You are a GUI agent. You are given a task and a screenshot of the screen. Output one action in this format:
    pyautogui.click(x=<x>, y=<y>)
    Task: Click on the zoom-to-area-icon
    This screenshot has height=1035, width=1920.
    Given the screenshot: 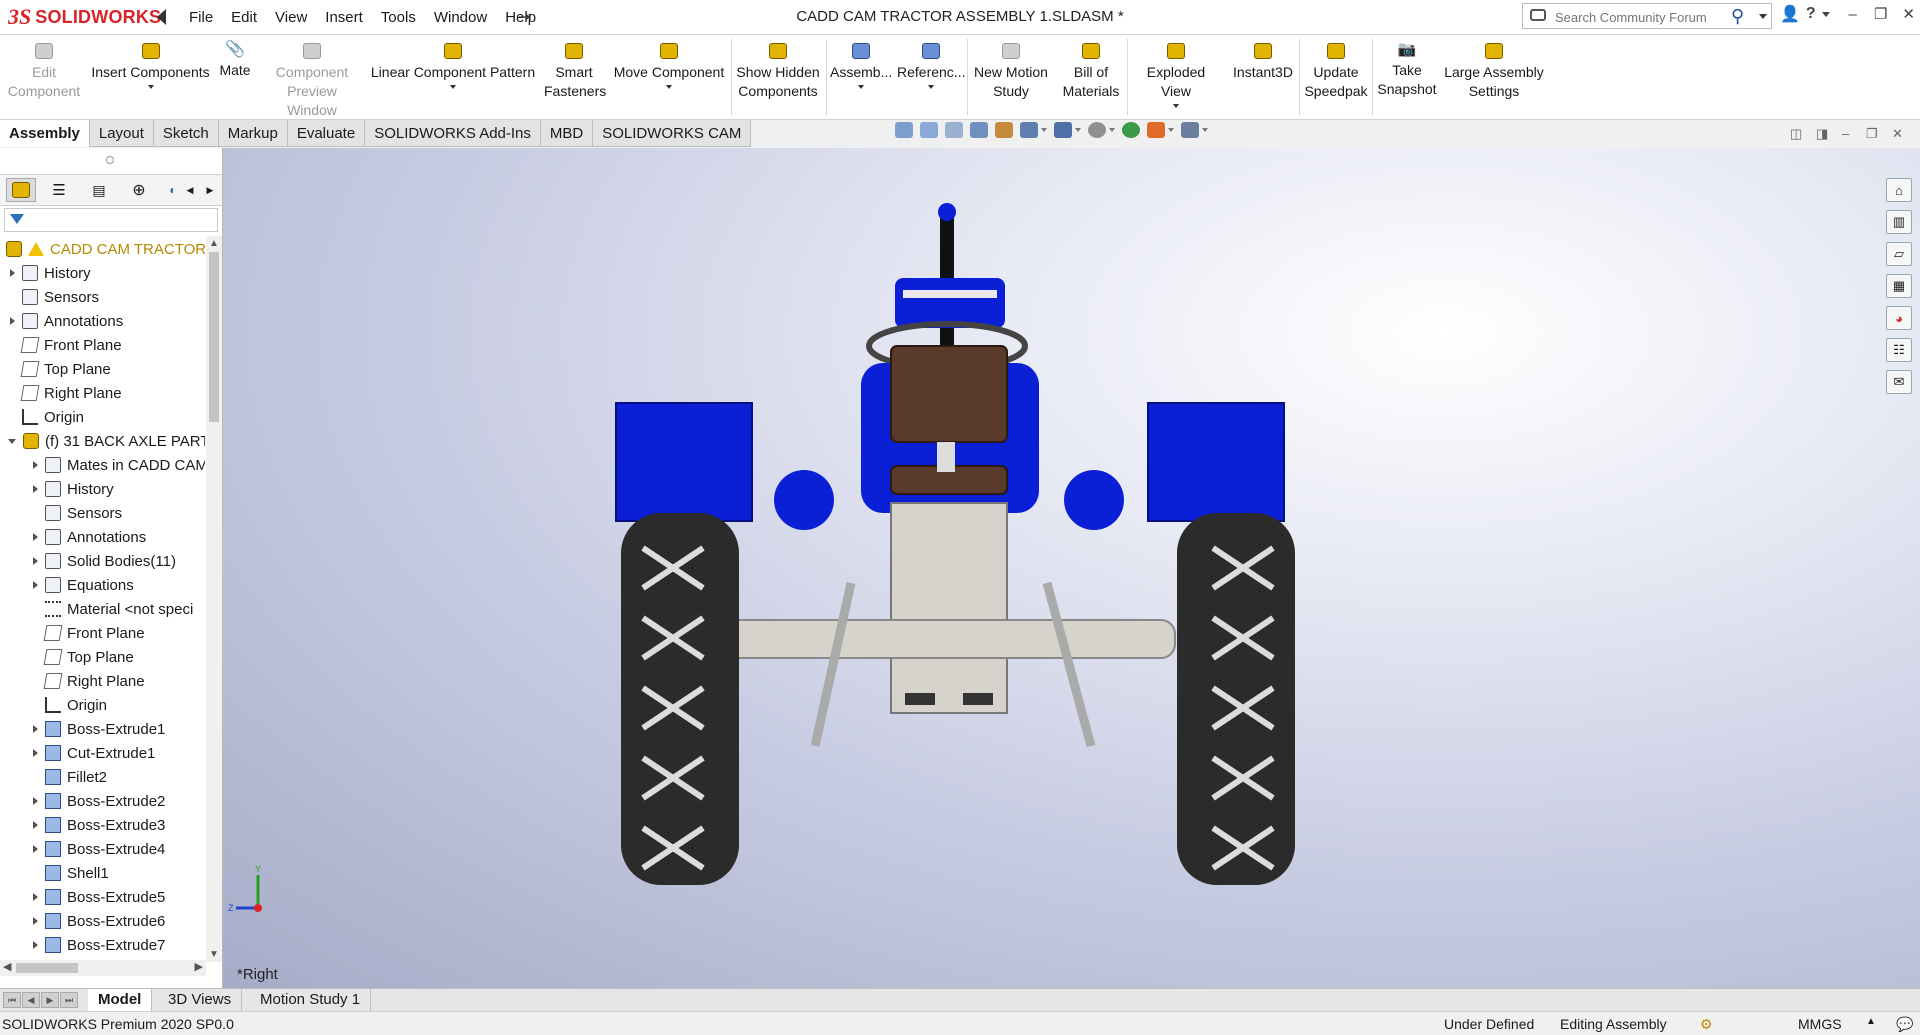 What is the action you would take?
    pyautogui.click(x=929, y=130)
    